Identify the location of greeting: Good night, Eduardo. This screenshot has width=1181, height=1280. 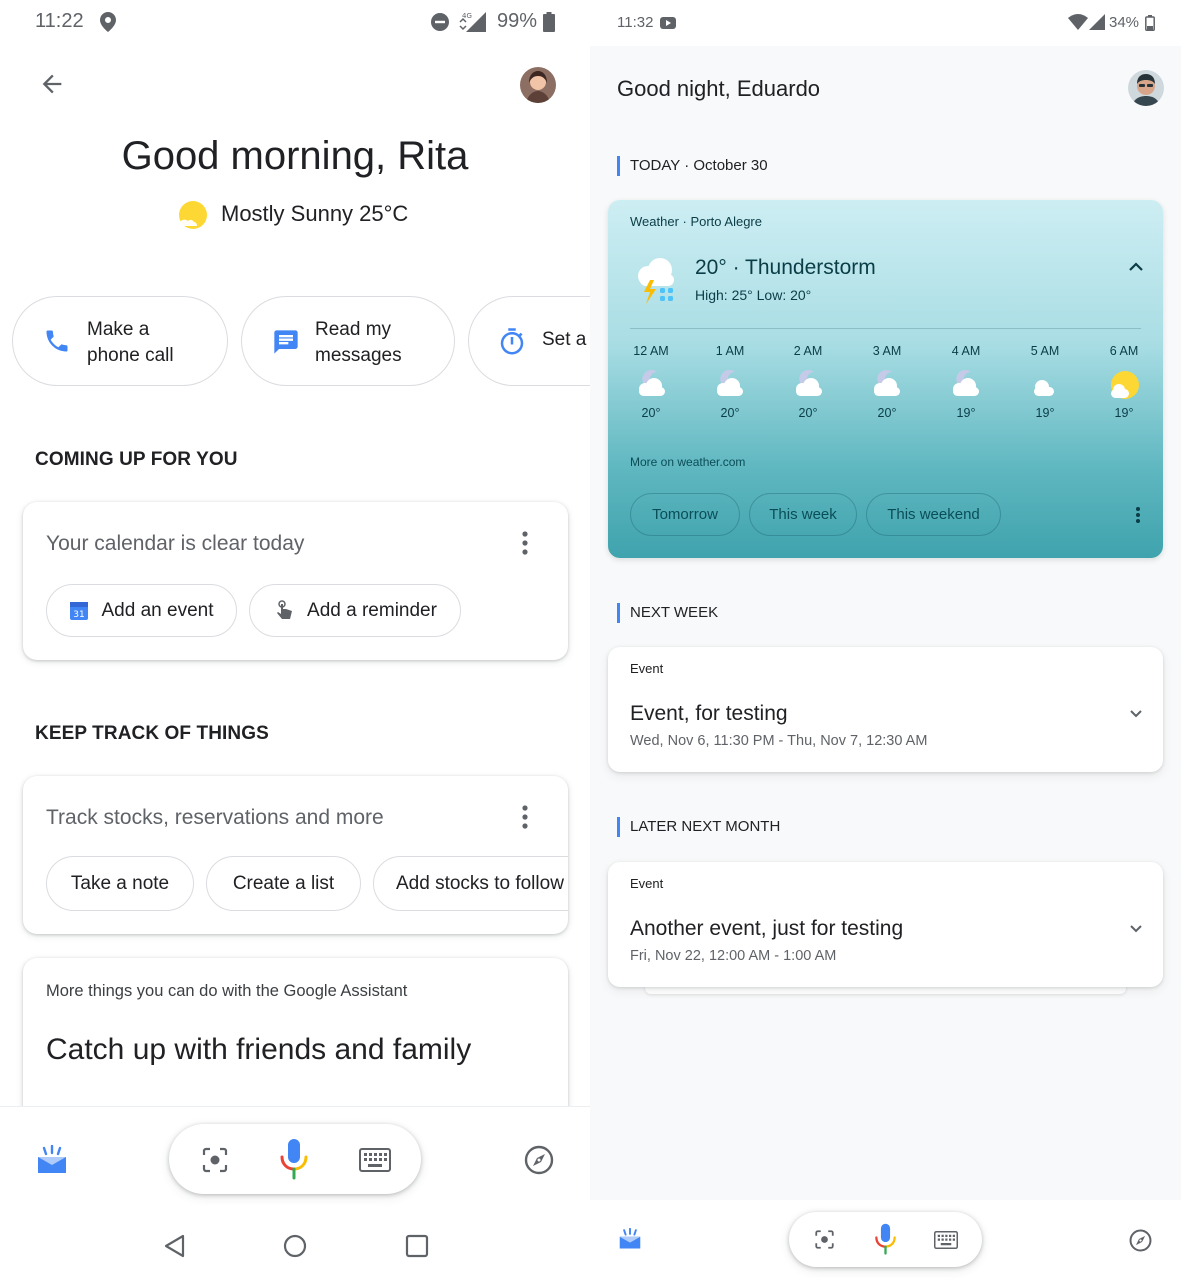
(719, 88).